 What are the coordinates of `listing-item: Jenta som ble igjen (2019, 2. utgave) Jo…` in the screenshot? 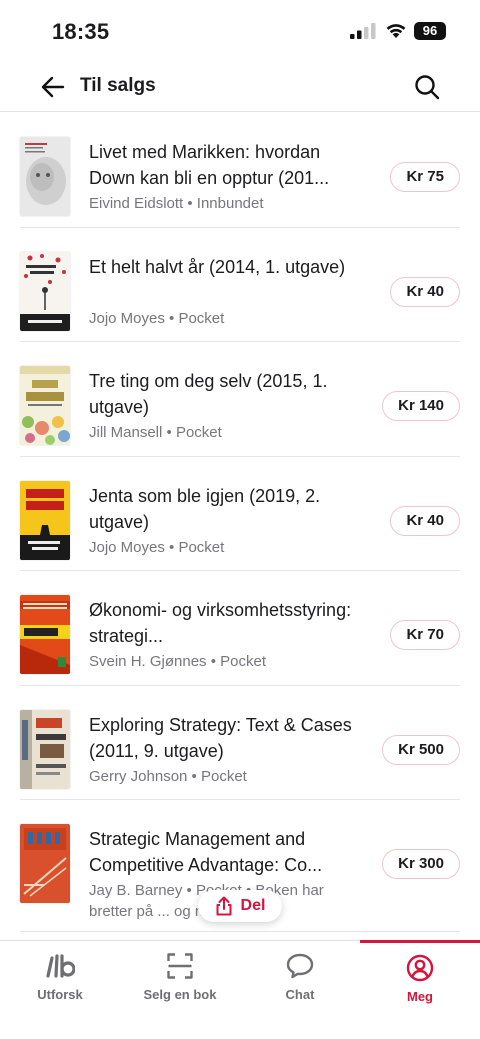 It's located at (240, 514).